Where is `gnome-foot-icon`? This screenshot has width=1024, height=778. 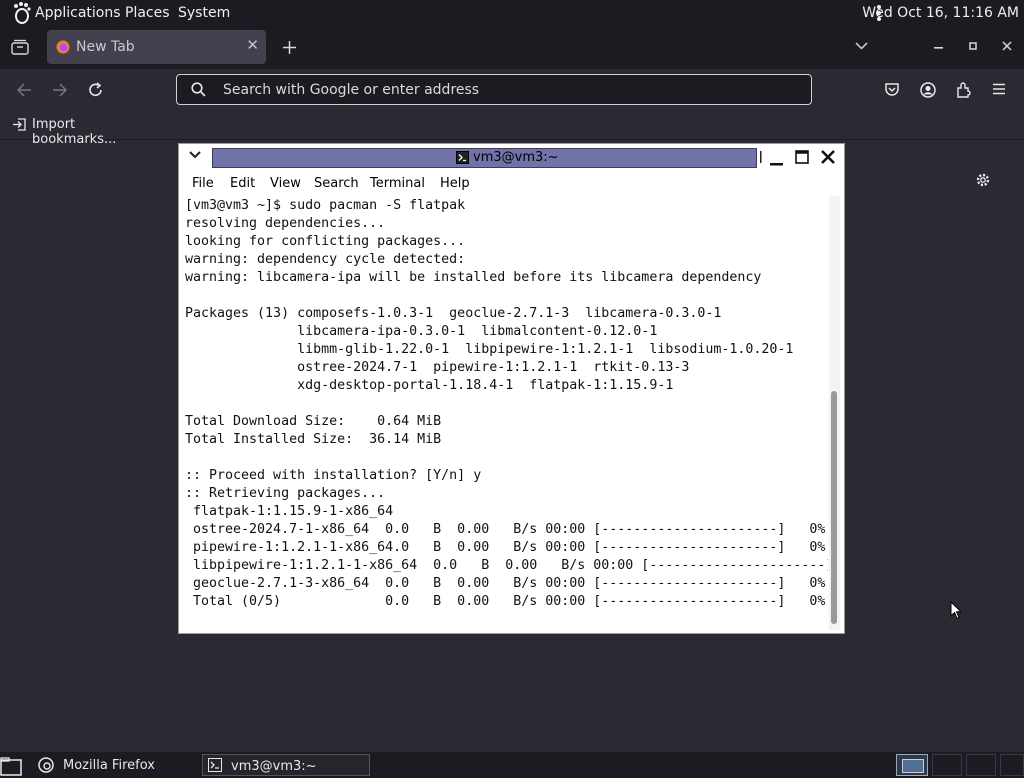 gnome-foot-icon is located at coordinates (21, 13).